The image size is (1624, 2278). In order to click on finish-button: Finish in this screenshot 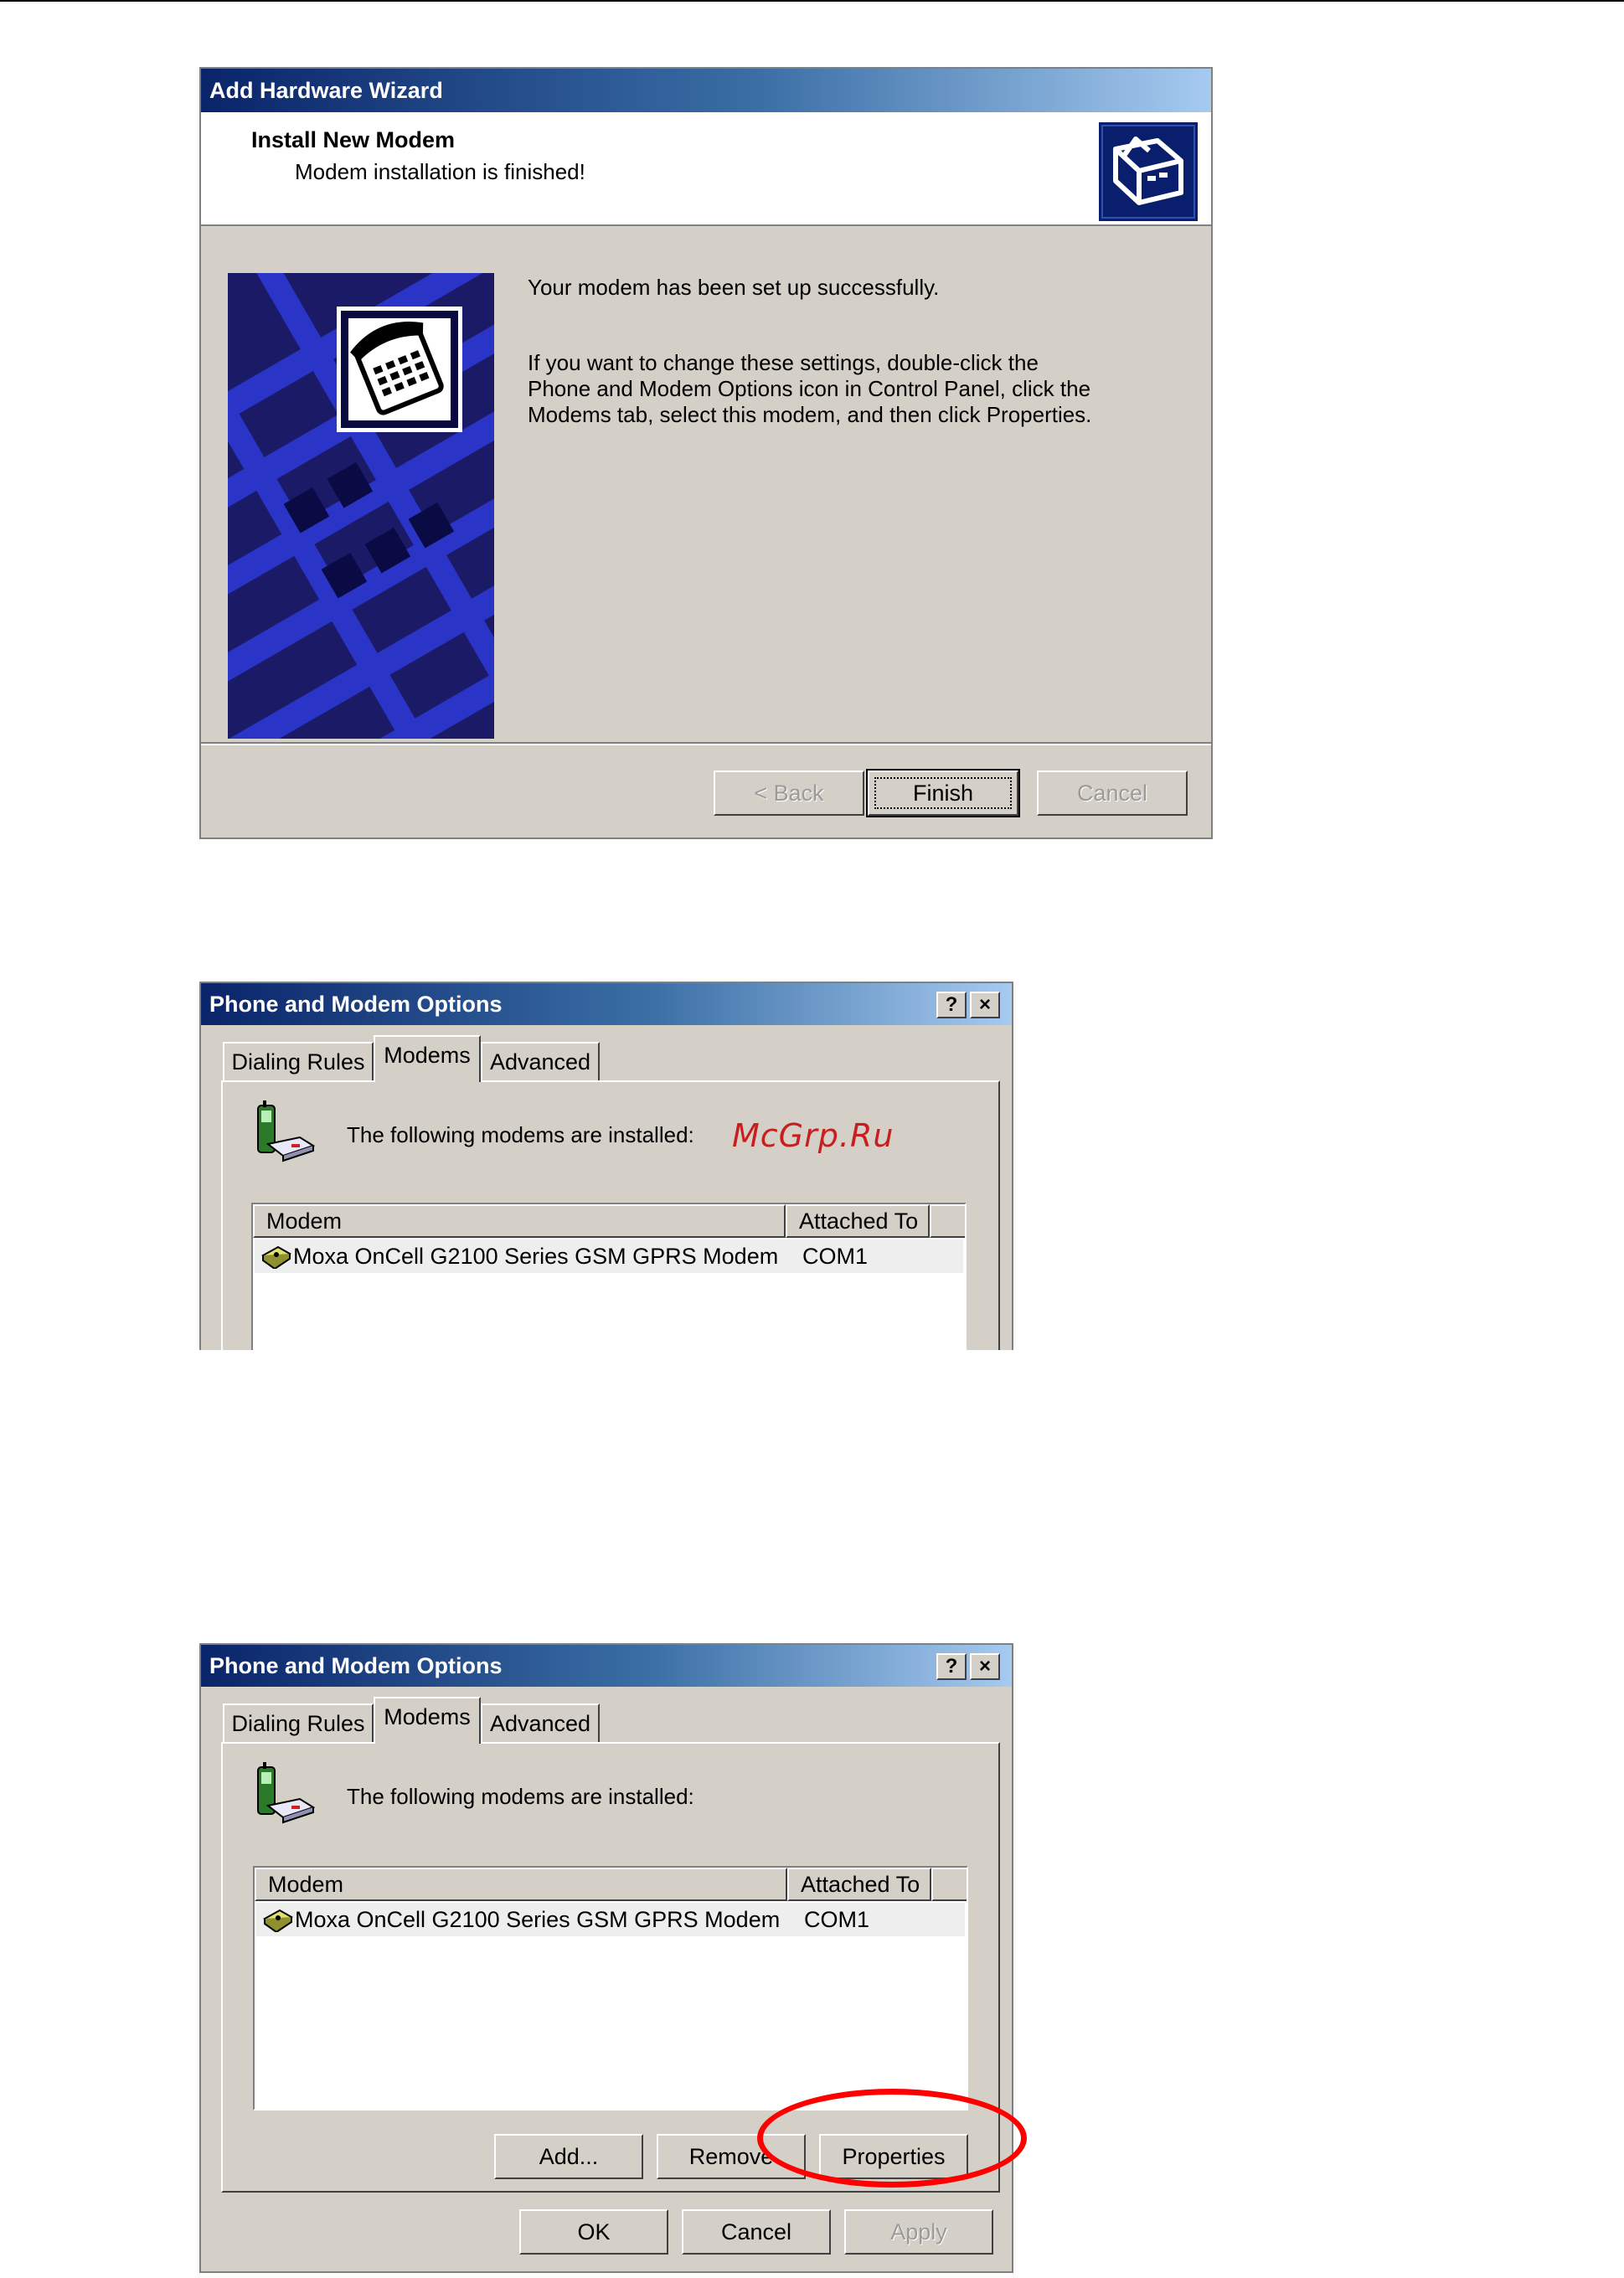, I will do `click(943, 793)`.